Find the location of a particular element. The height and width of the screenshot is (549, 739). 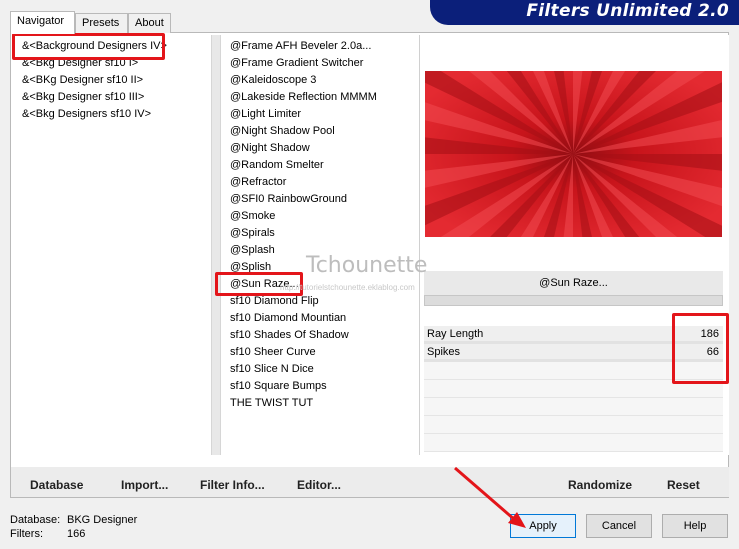

filter-item: @Night Shadow Pool is located at coordinates (282, 131).